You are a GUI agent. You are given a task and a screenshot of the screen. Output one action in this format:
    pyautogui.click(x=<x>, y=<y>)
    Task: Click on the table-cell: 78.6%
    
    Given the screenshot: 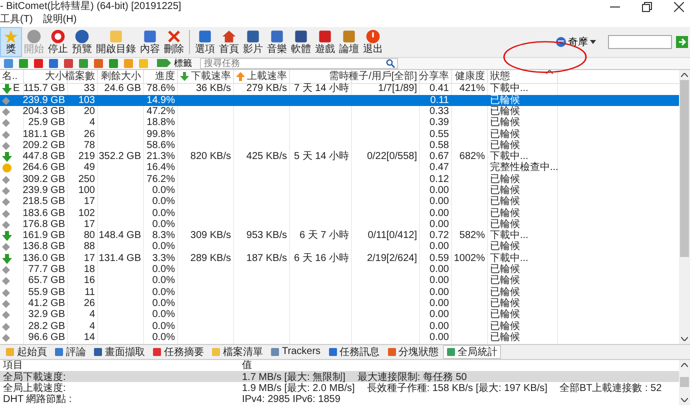 What is the action you would take?
    pyautogui.click(x=160, y=89)
    